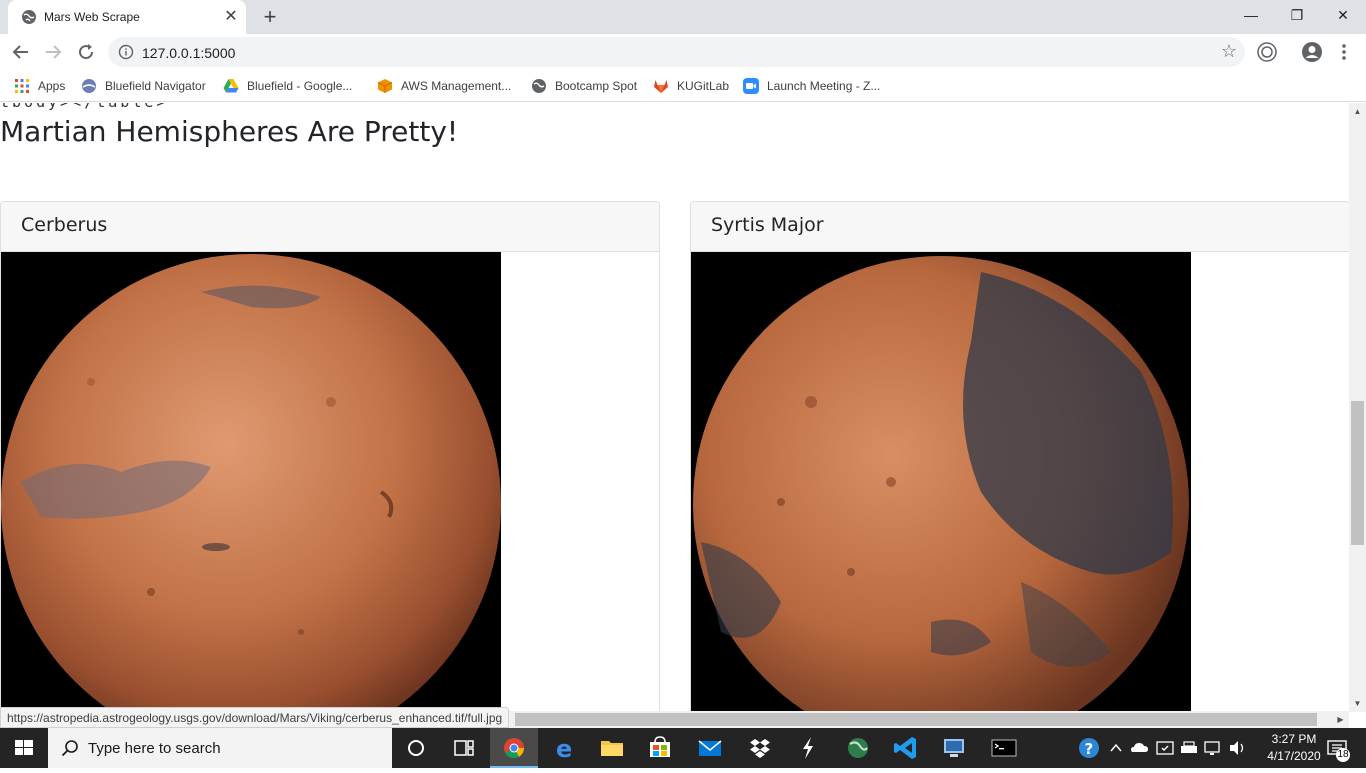 Image resolution: width=1366 pixels, height=773 pixels. I want to click on bookmark-bootcamp-spot: Bootcamp Spot, so click(584, 86).